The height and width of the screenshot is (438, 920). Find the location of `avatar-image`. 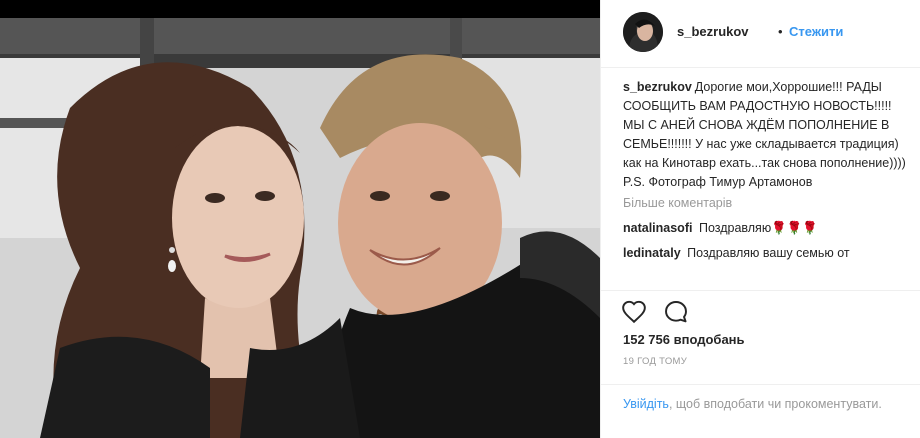

avatar-image is located at coordinates (643, 32).